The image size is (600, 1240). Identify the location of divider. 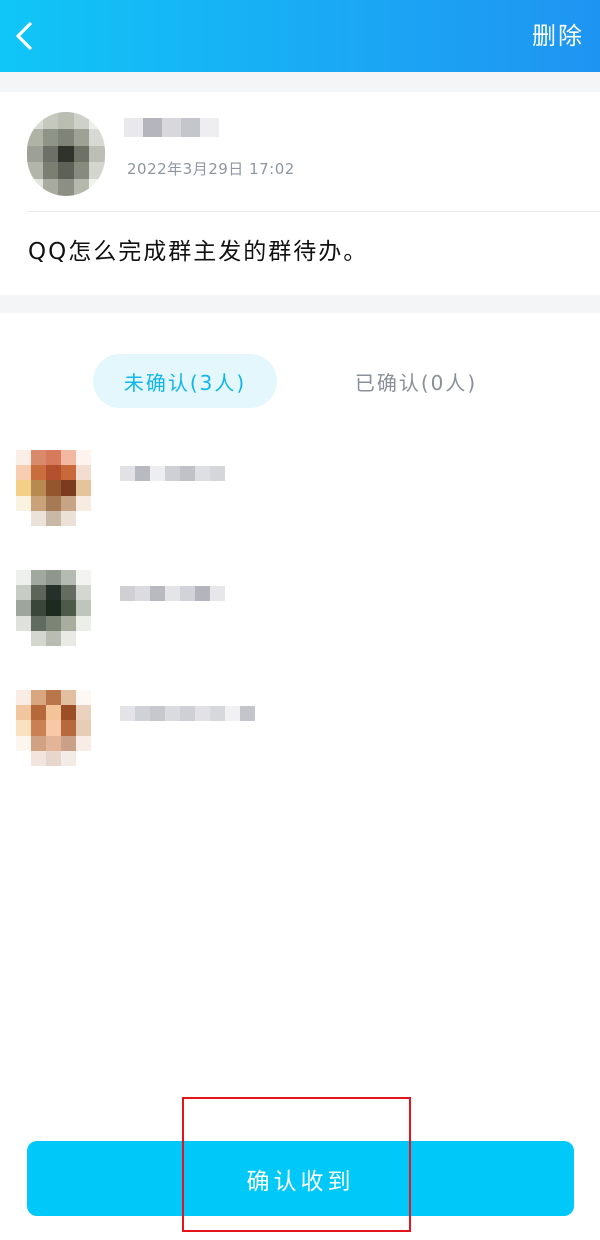
(313, 211).